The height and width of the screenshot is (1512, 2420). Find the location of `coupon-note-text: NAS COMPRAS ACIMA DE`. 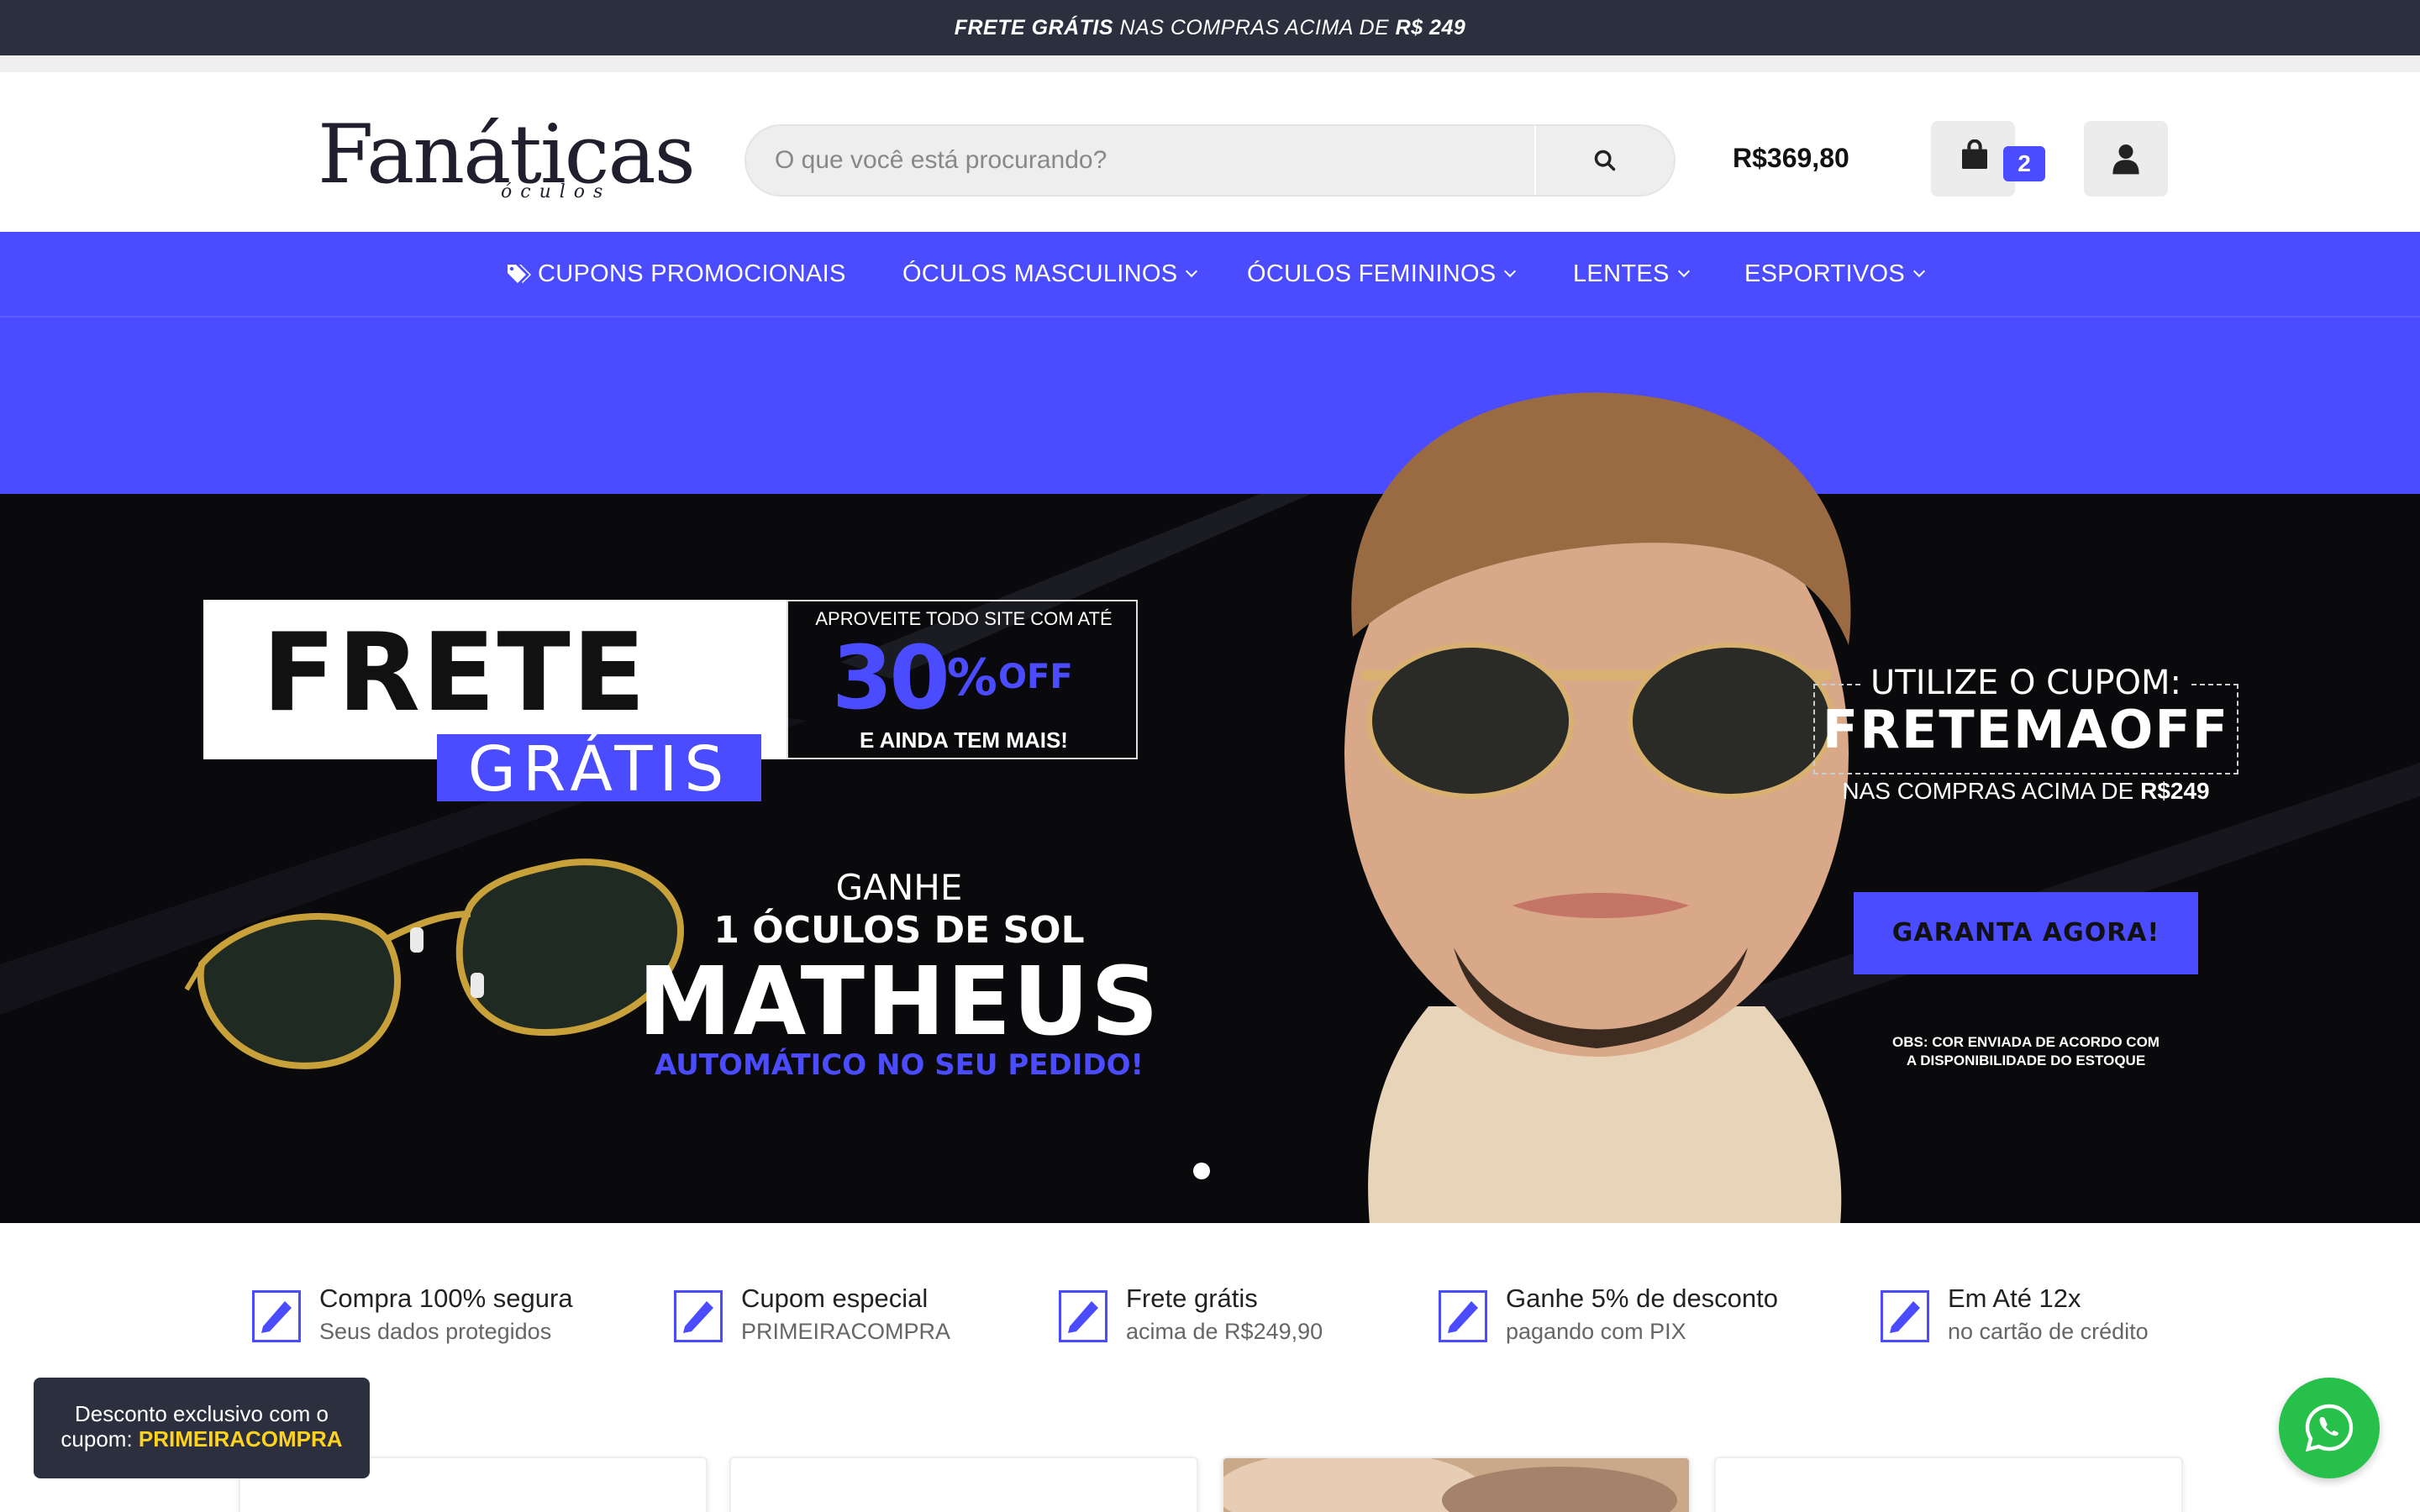

coupon-note-text: NAS COMPRAS ACIMA DE is located at coordinates (1991, 791).